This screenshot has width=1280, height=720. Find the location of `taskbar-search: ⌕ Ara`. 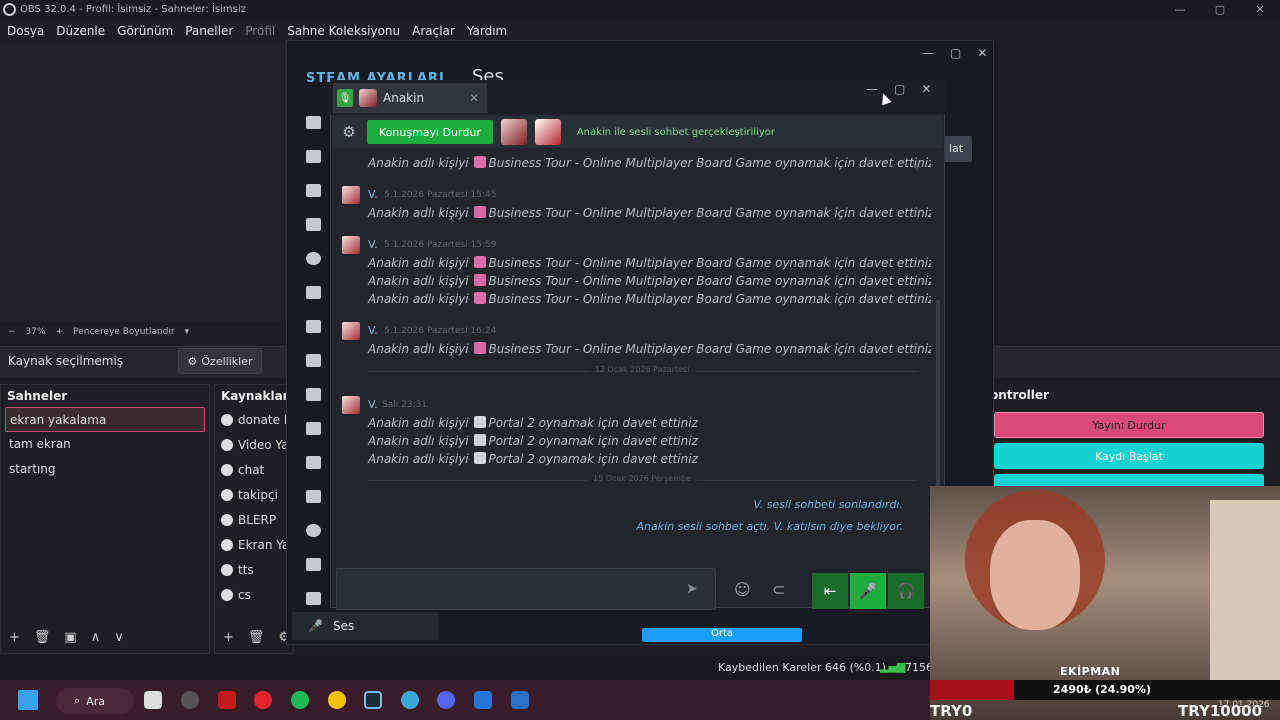

taskbar-search: ⌕ Ara is located at coordinates (95, 701).